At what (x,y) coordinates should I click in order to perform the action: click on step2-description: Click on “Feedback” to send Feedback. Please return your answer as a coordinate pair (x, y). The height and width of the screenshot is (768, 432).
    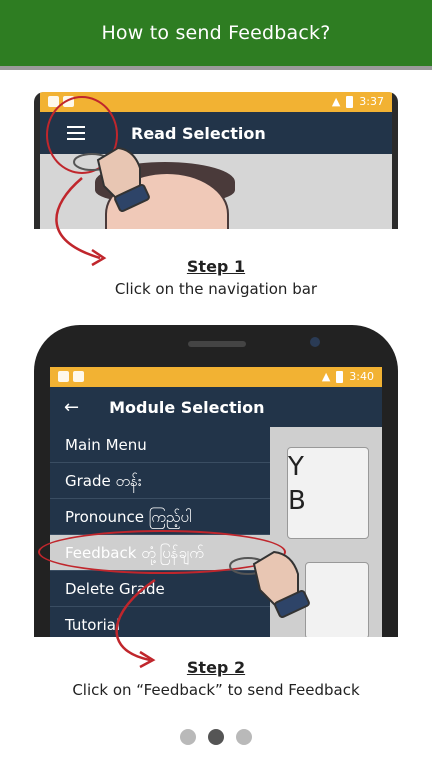
    Looking at the image, I should click on (216, 690).